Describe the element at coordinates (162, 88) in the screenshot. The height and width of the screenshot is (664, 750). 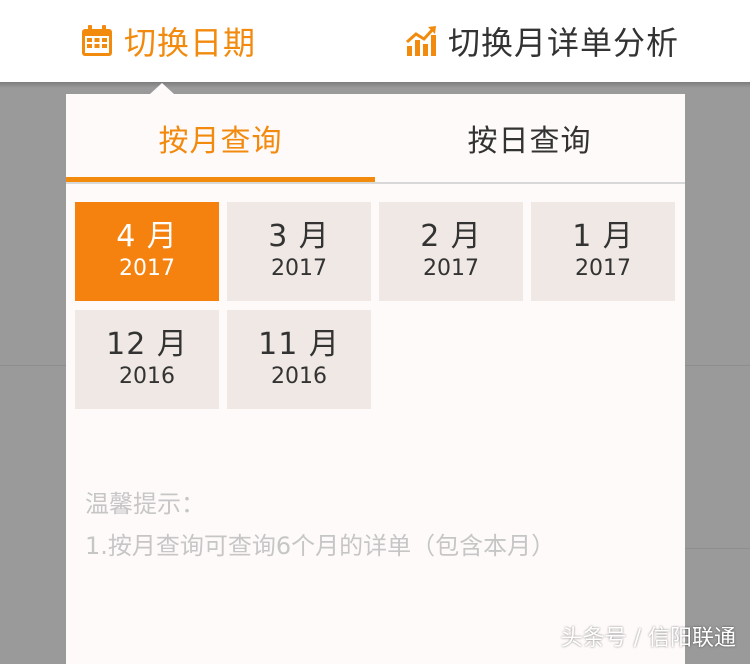
I see `popup-caret` at that location.